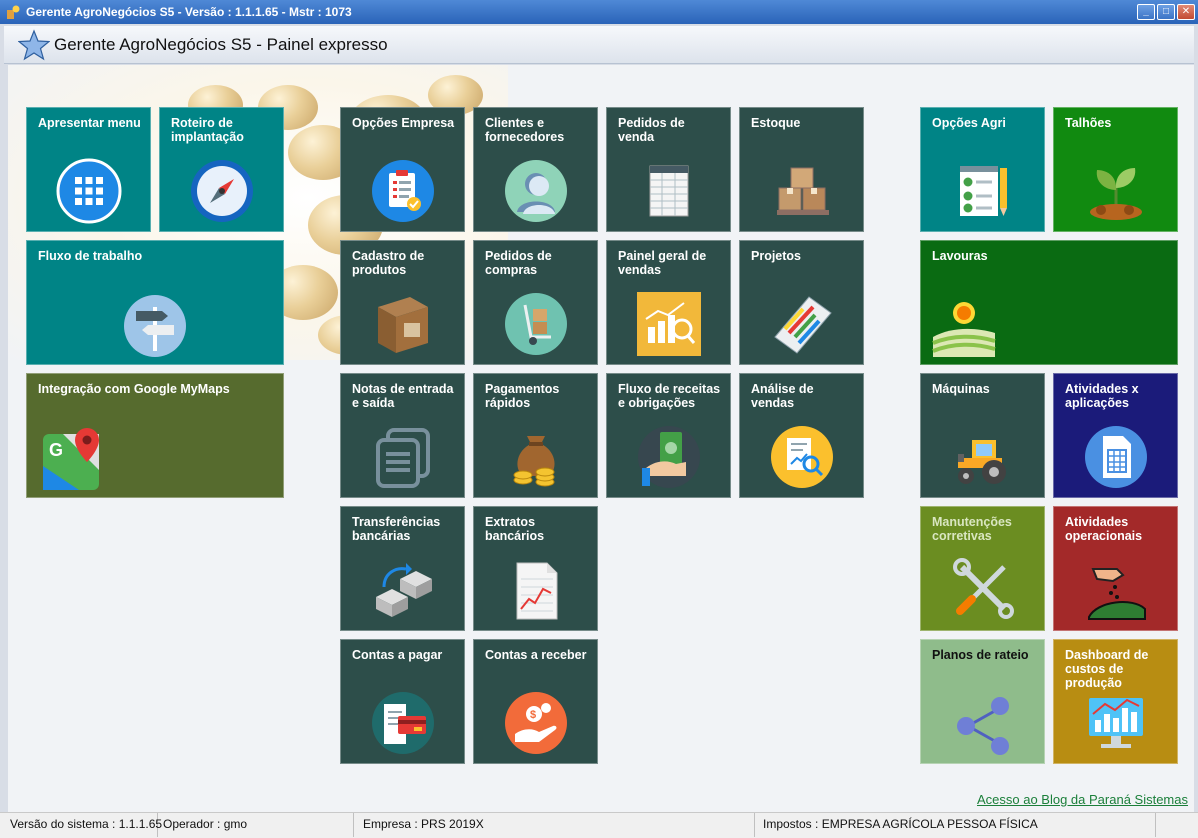 This screenshot has width=1198, height=838. What do you see at coordinates (88, 191) in the screenshot?
I see `grid-menu-icon` at bounding box center [88, 191].